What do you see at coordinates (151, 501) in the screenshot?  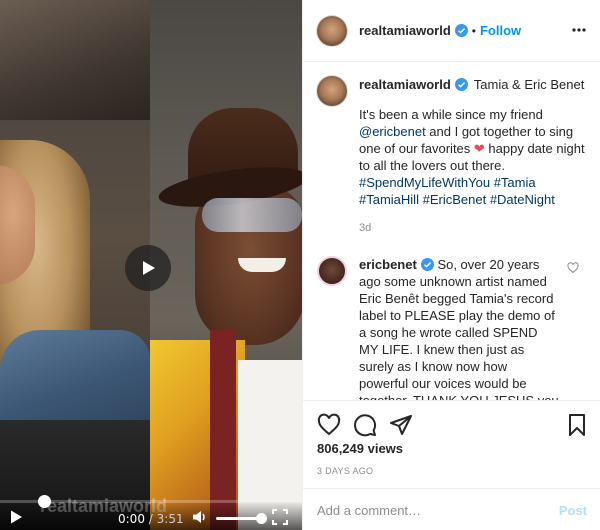 I see `video-progress-bar` at bounding box center [151, 501].